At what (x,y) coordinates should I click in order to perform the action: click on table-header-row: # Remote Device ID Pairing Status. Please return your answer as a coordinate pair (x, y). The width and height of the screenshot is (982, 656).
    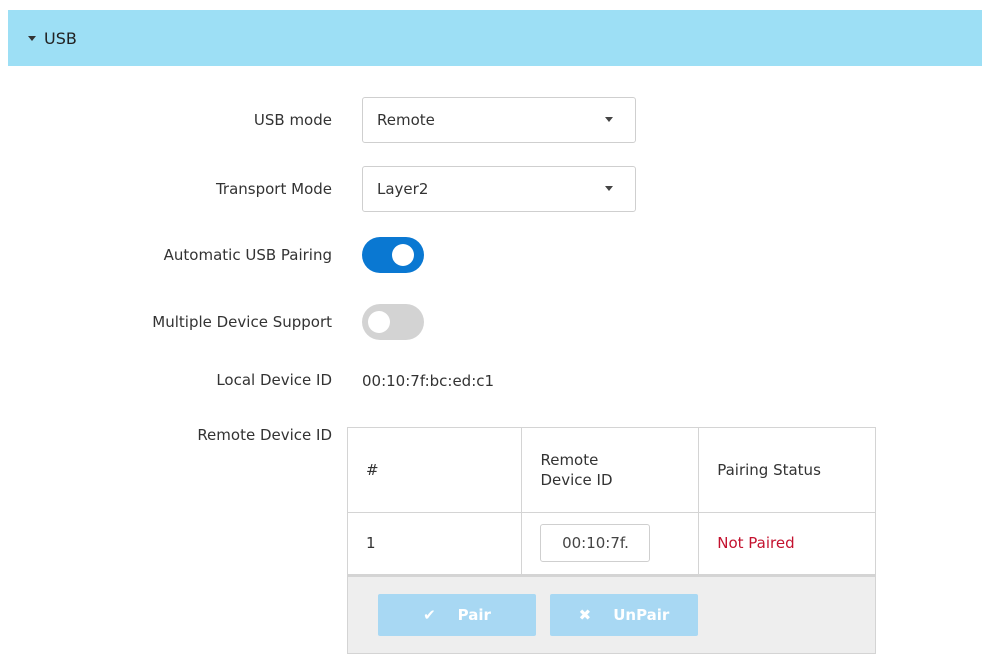
    Looking at the image, I should click on (611, 470).